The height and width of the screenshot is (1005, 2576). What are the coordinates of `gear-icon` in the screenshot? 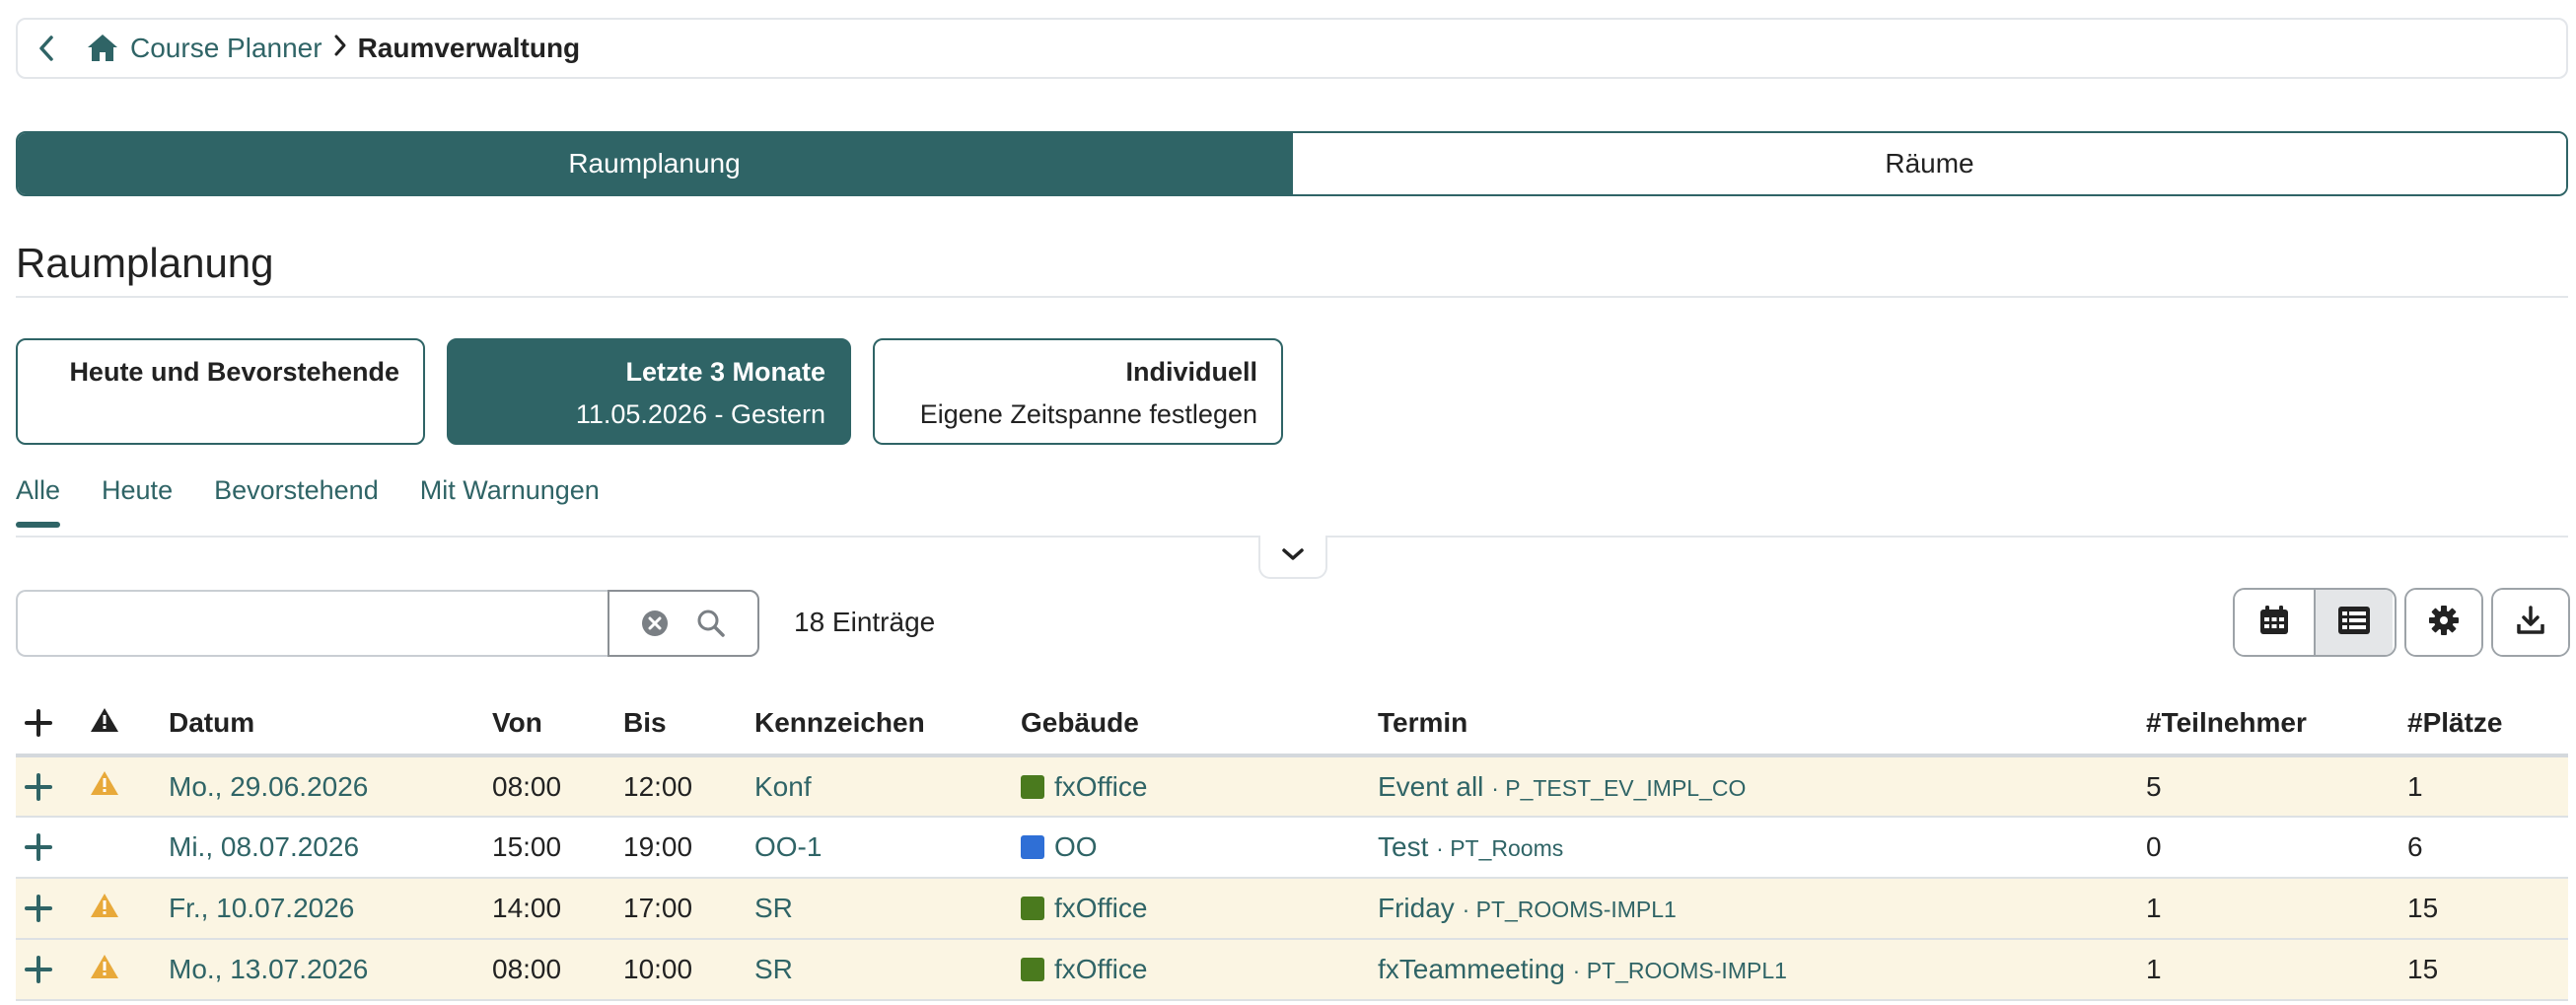 It's located at (2444, 623).